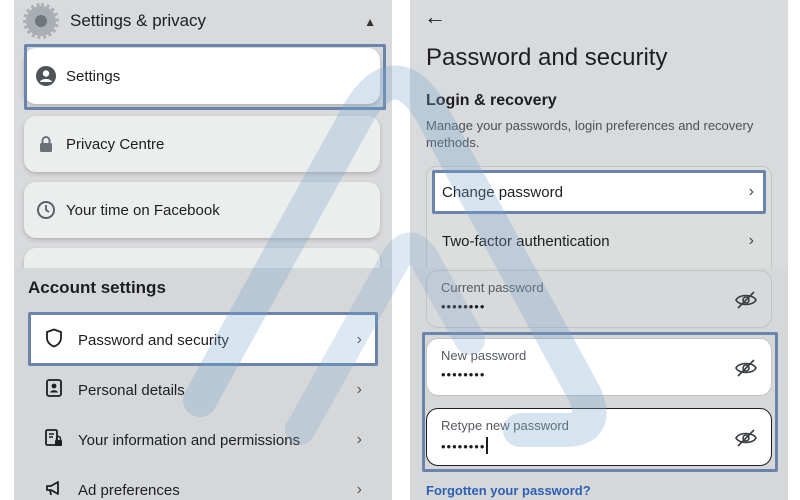 This screenshot has width=800, height=500. Describe the element at coordinates (54, 440) in the screenshot. I see `document-lock-icon` at that location.